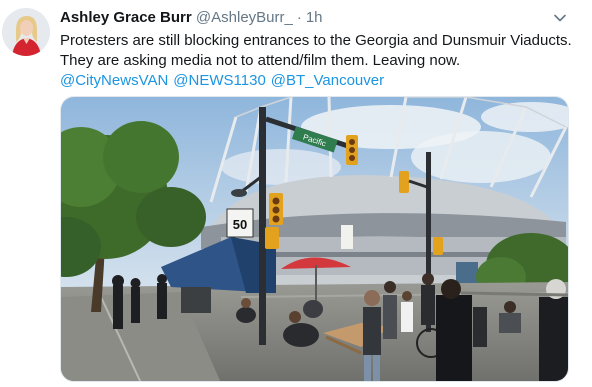 This screenshot has height=387, width=592. Describe the element at coordinates (314, 17) in the screenshot. I see `timestamp: 1h` at that location.